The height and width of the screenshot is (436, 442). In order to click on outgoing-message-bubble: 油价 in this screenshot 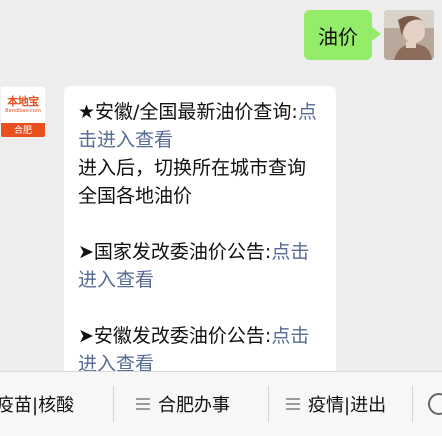, I will do `click(342, 35)`.